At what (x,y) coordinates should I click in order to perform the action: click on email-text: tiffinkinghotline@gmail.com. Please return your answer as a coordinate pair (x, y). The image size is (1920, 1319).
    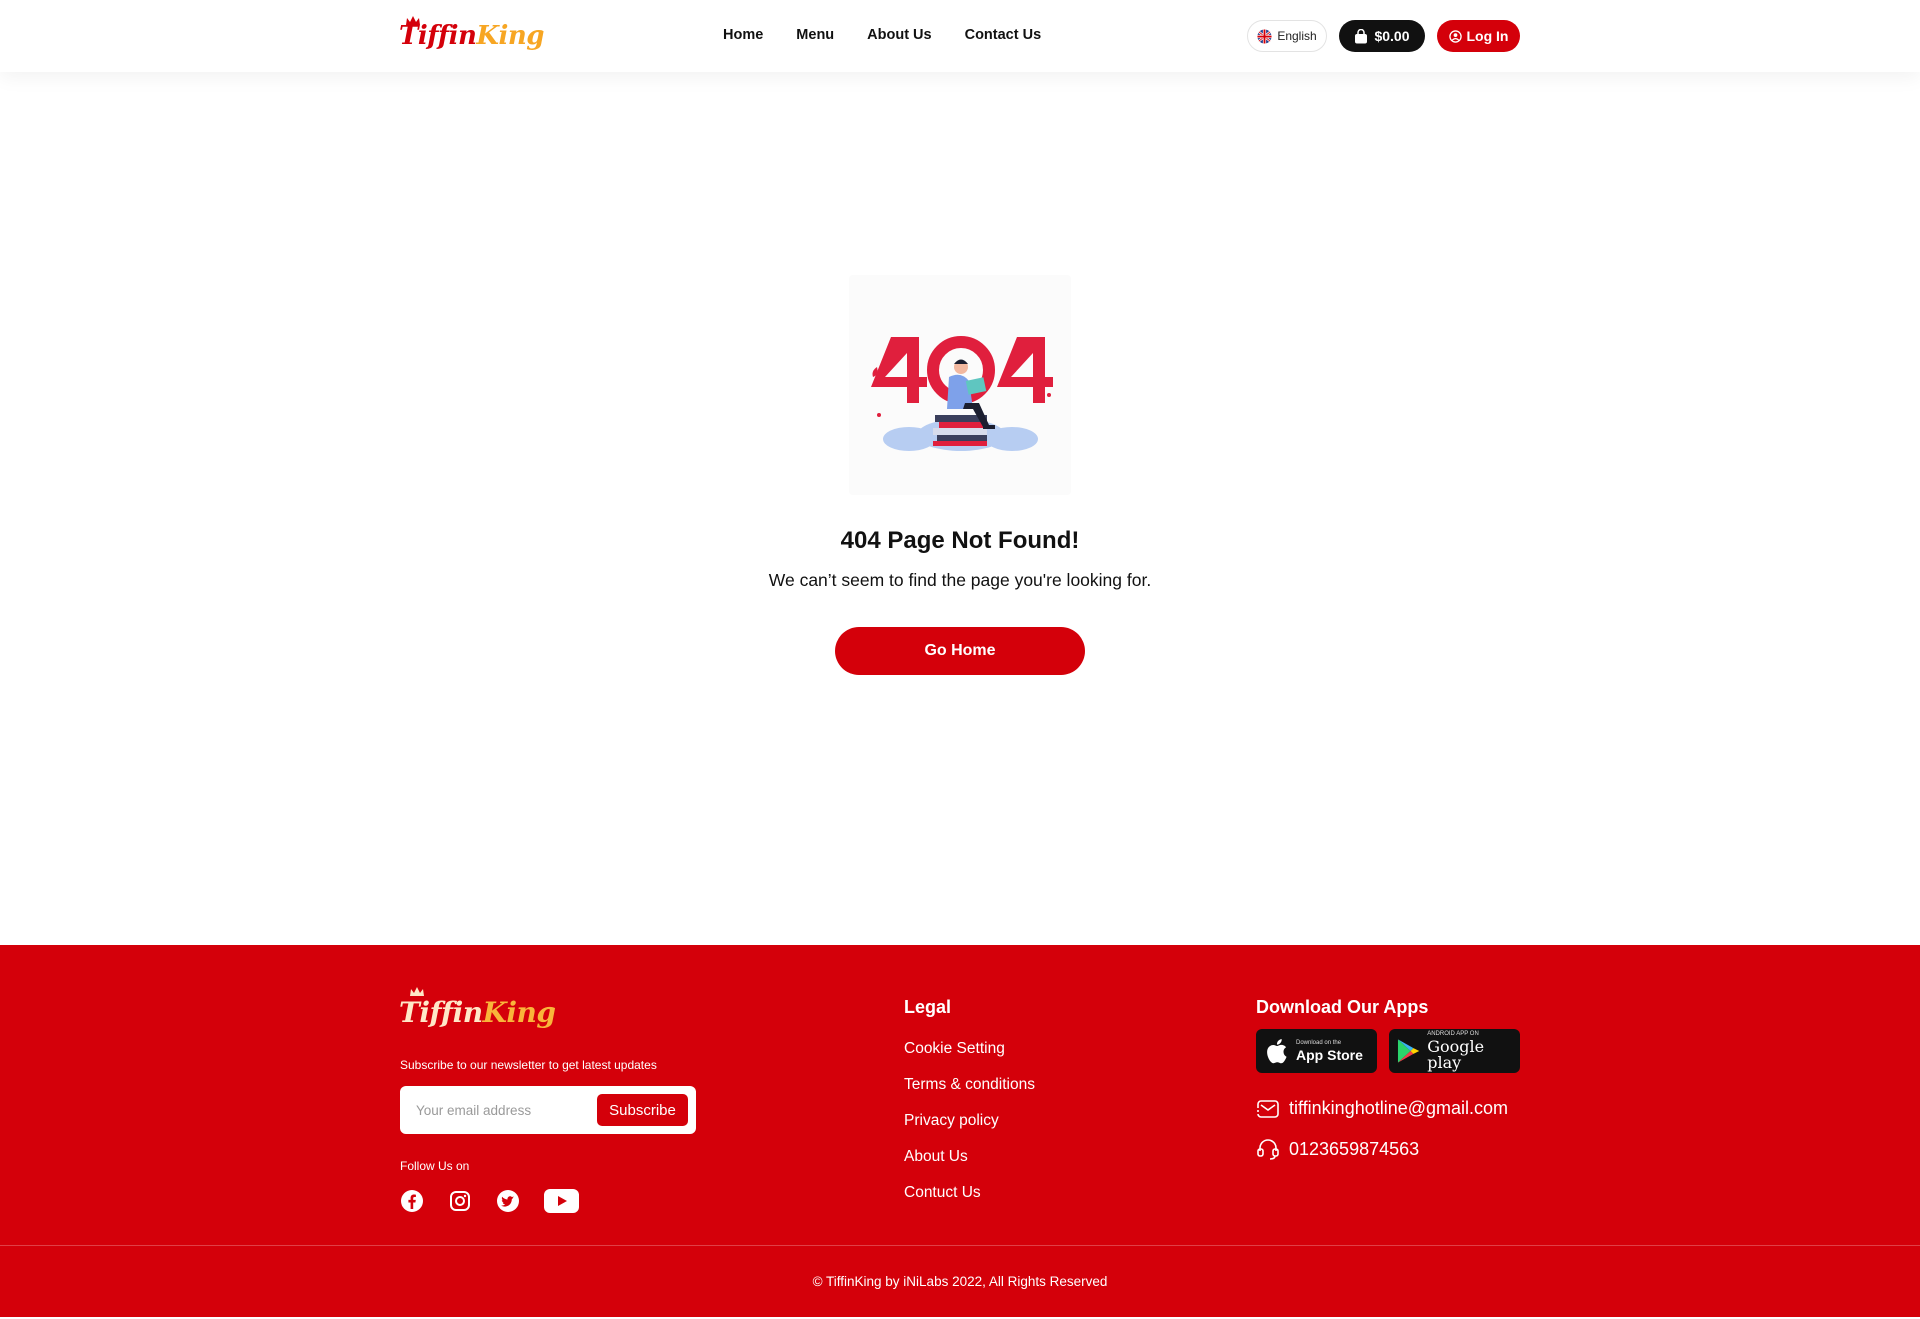
    Looking at the image, I should click on (1399, 1108).